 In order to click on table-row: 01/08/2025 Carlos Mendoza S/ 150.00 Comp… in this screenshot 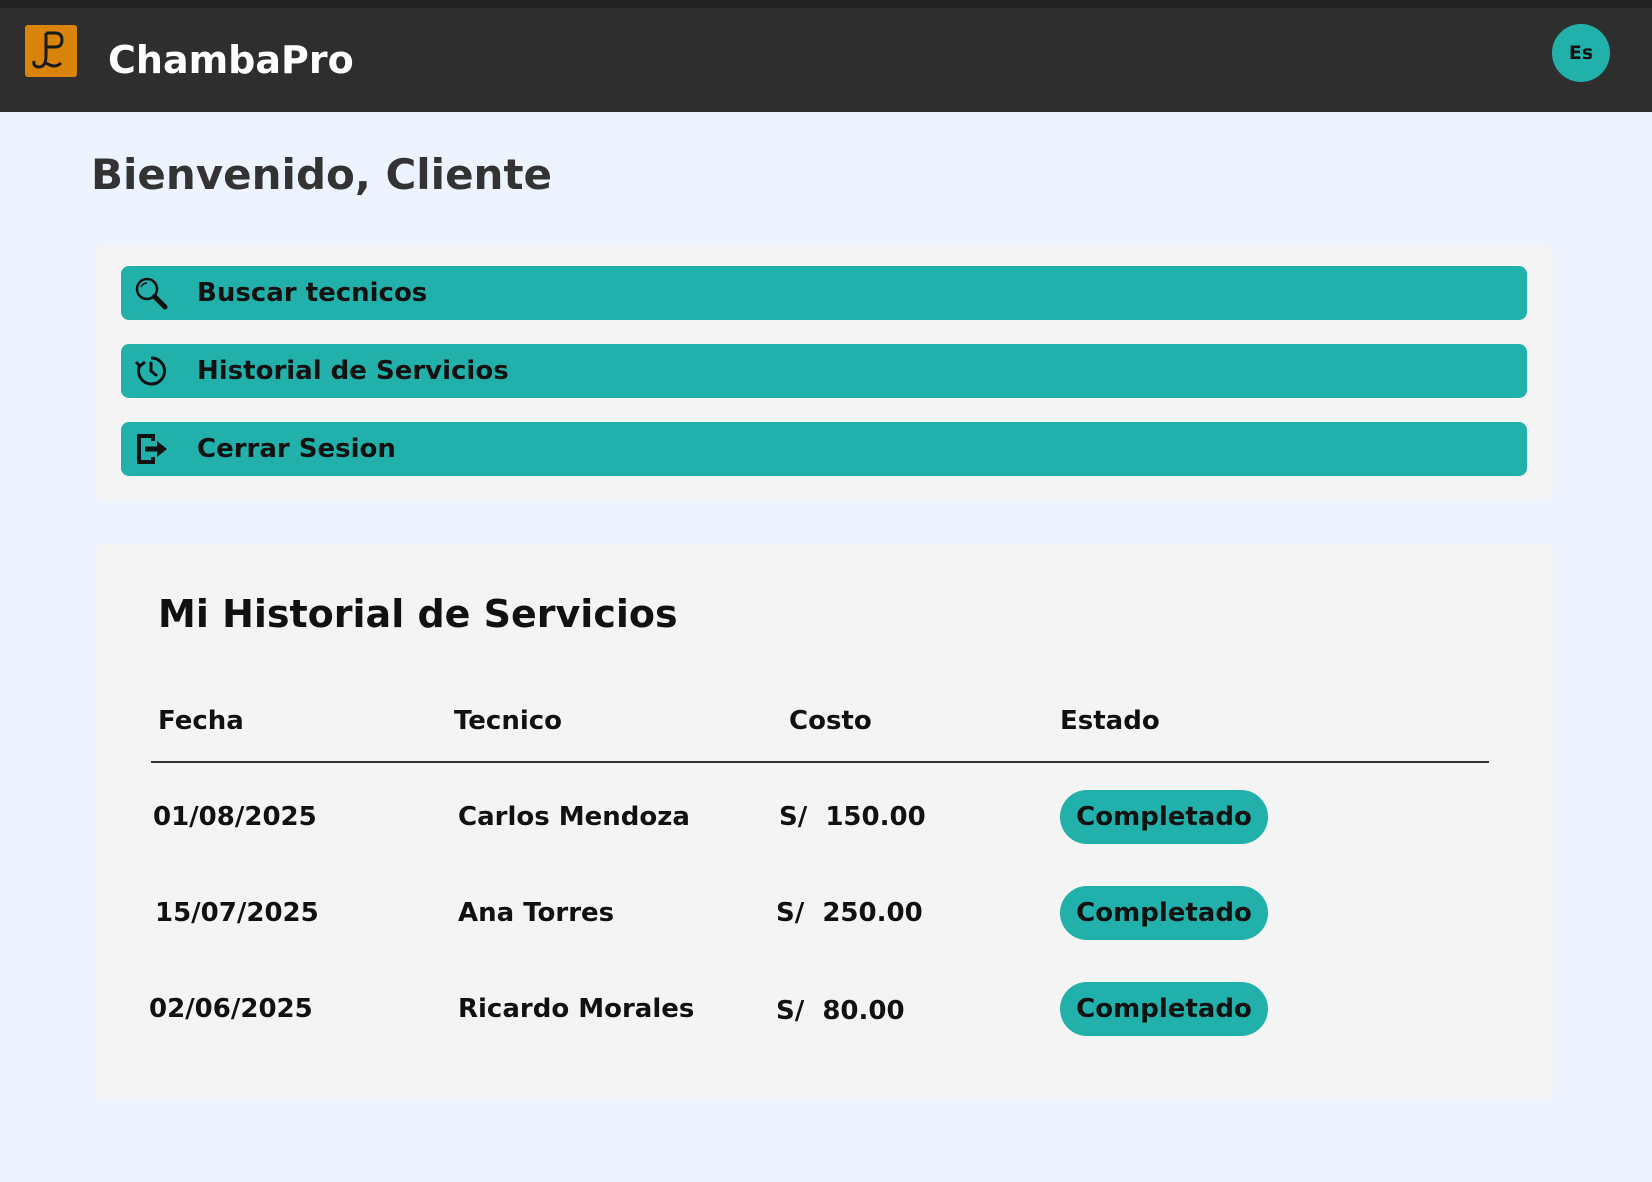, I will do `click(824, 818)`.